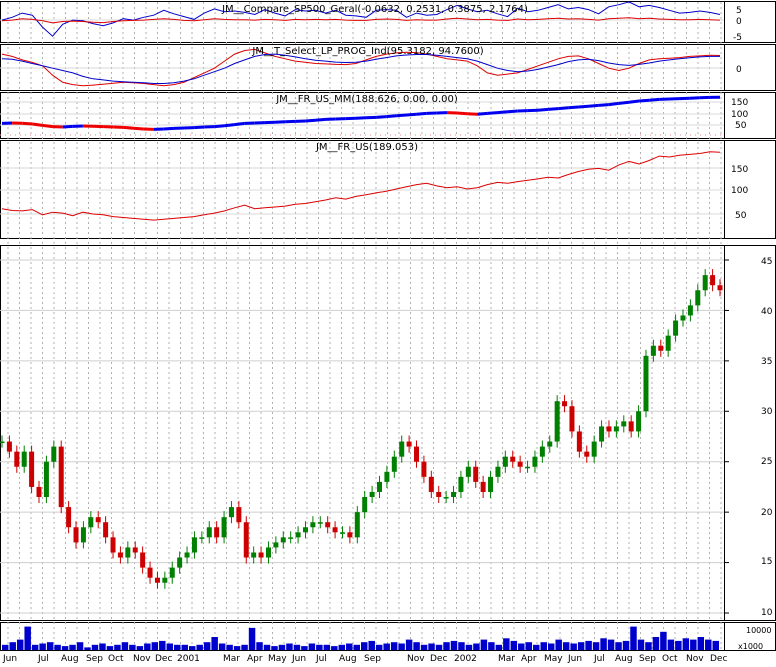 The image size is (776, 667). I want to click on price-ytick: 40, so click(767, 312).